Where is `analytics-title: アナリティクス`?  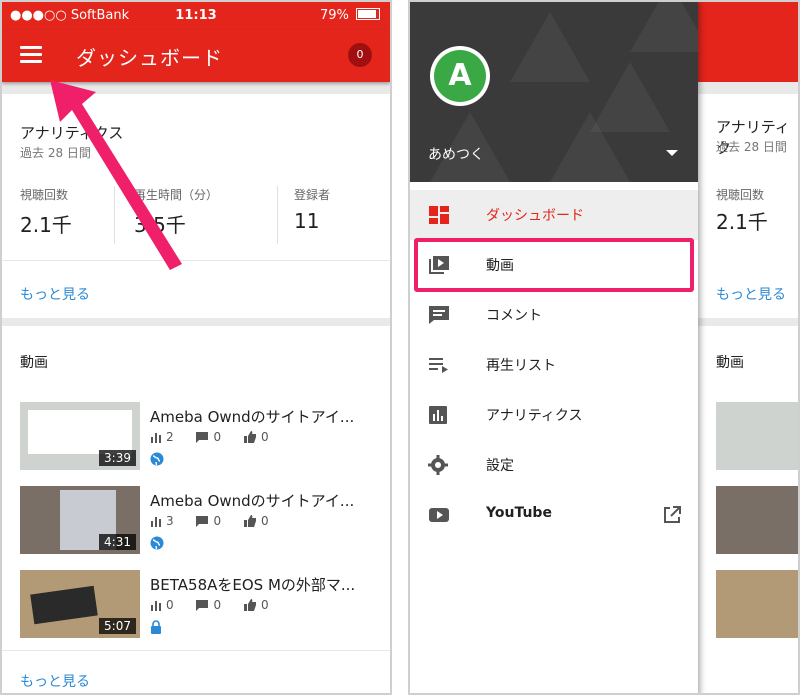 analytics-title: アナリティクス is located at coordinates (72, 133).